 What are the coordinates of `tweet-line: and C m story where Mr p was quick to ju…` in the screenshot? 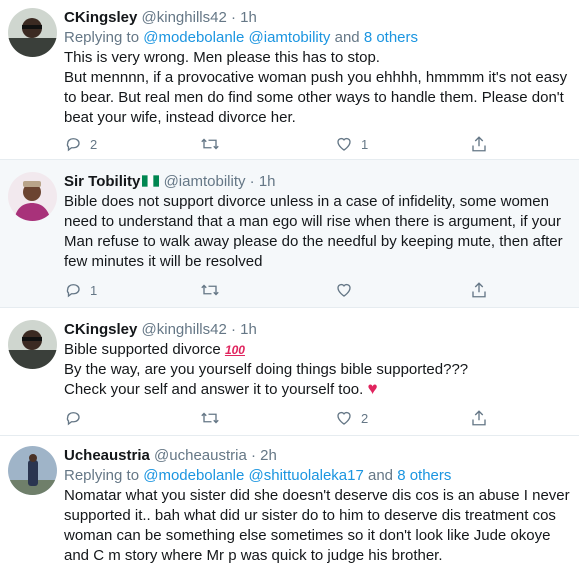 It's located at (253, 555).